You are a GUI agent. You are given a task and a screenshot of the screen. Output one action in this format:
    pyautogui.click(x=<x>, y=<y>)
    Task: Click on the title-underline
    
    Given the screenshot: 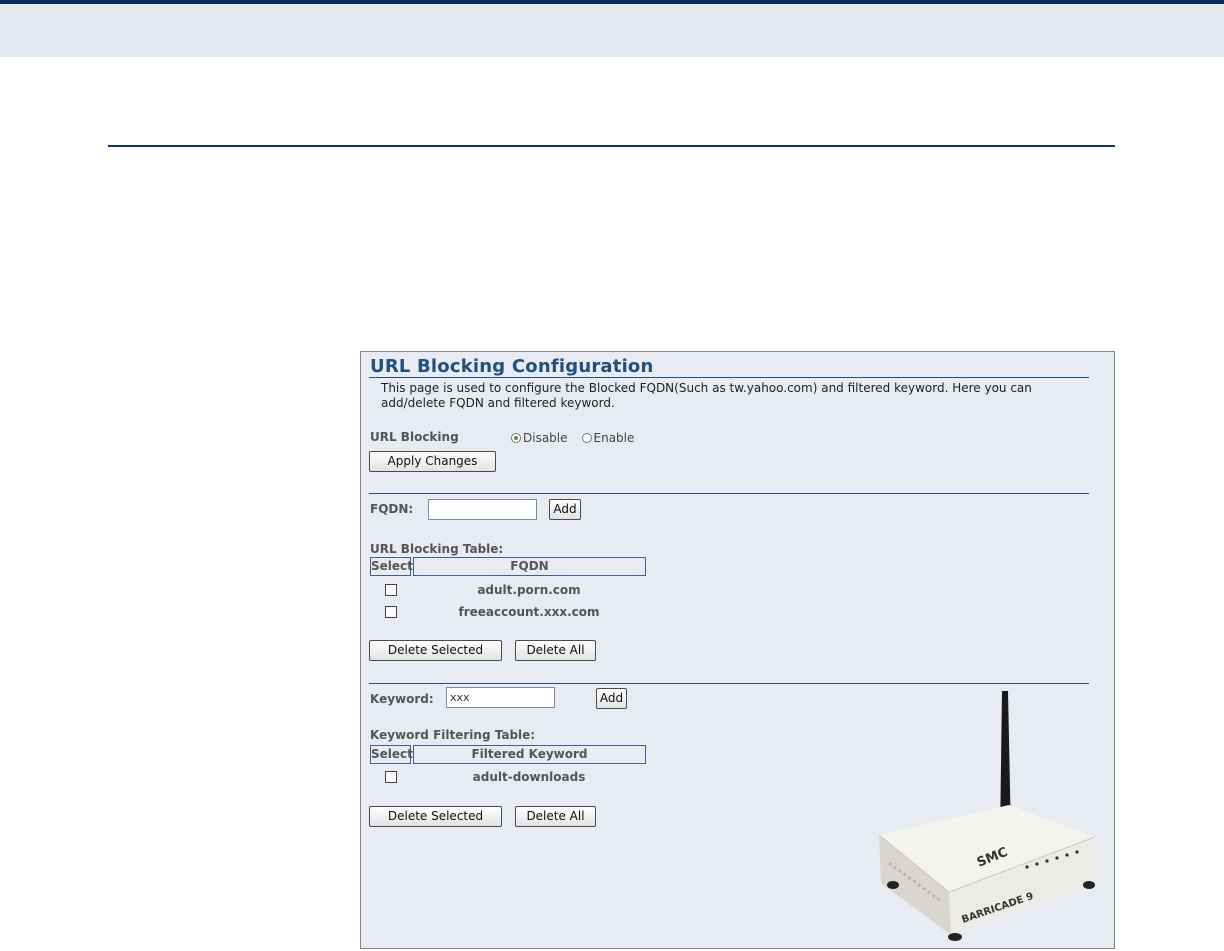 What is the action you would take?
    pyautogui.click(x=729, y=377)
    